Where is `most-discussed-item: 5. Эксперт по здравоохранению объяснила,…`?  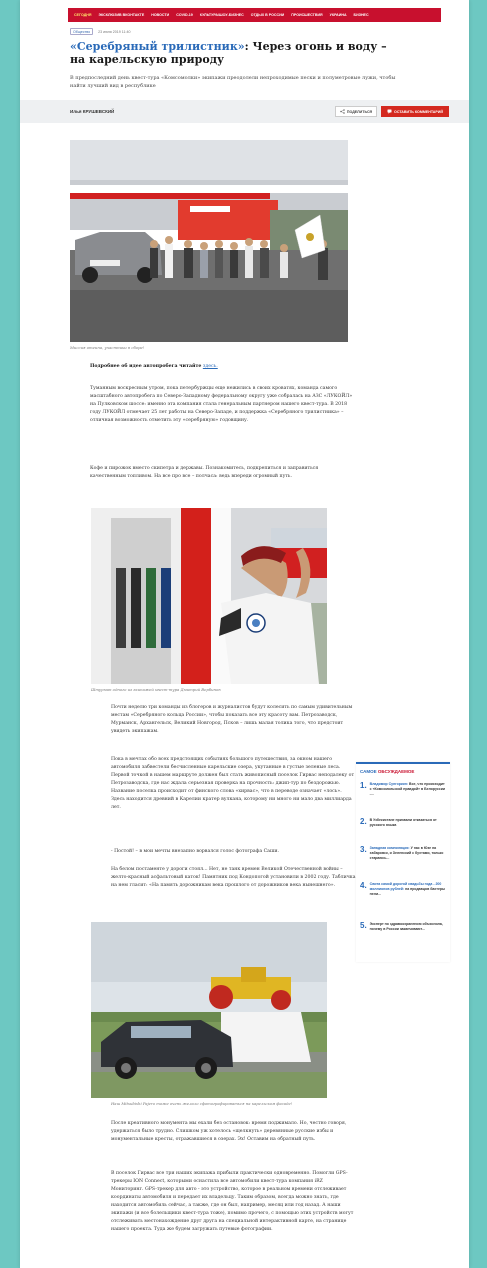
most-discussed-item: 5. Эксперт по здравоохранению объяснила,… is located at coordinates (403, 927).